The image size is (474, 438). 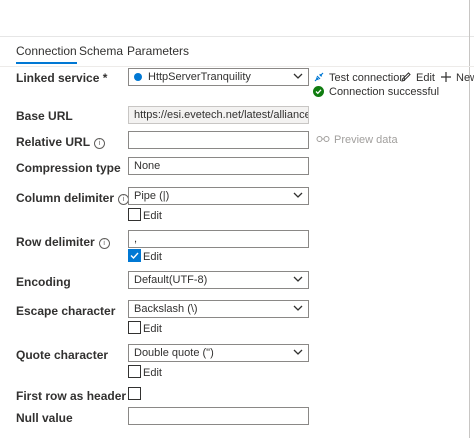 What do you see at coordinates (43, 282) in the screenshot?
I see `encoding-label: Encoding` at bounding box center [43, 282].